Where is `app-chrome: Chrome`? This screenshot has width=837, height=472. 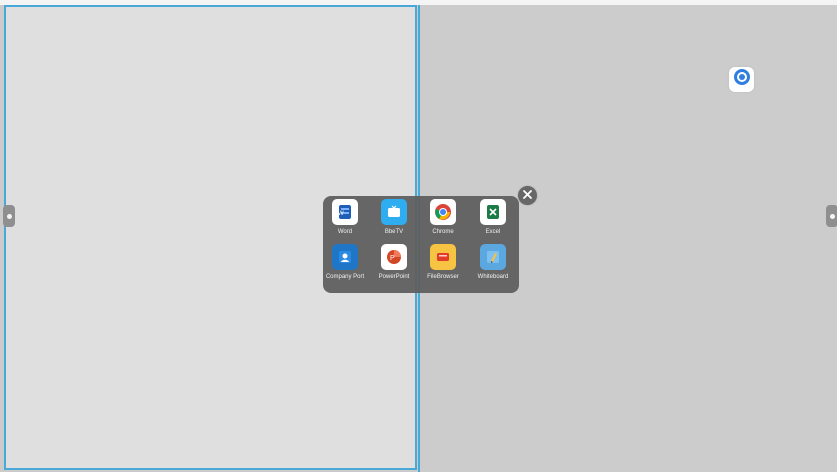
app-chrome: Chrome is located at coordinates (443, 221).